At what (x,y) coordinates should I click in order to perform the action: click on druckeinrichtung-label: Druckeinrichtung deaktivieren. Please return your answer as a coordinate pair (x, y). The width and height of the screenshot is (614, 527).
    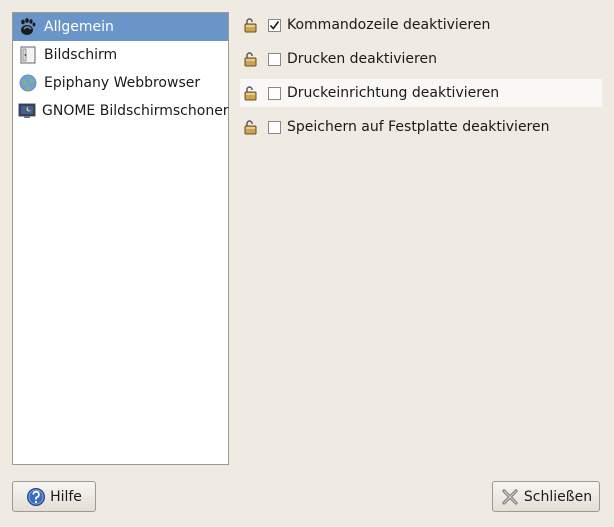
    Looking at the image, I should click on (393, 93).